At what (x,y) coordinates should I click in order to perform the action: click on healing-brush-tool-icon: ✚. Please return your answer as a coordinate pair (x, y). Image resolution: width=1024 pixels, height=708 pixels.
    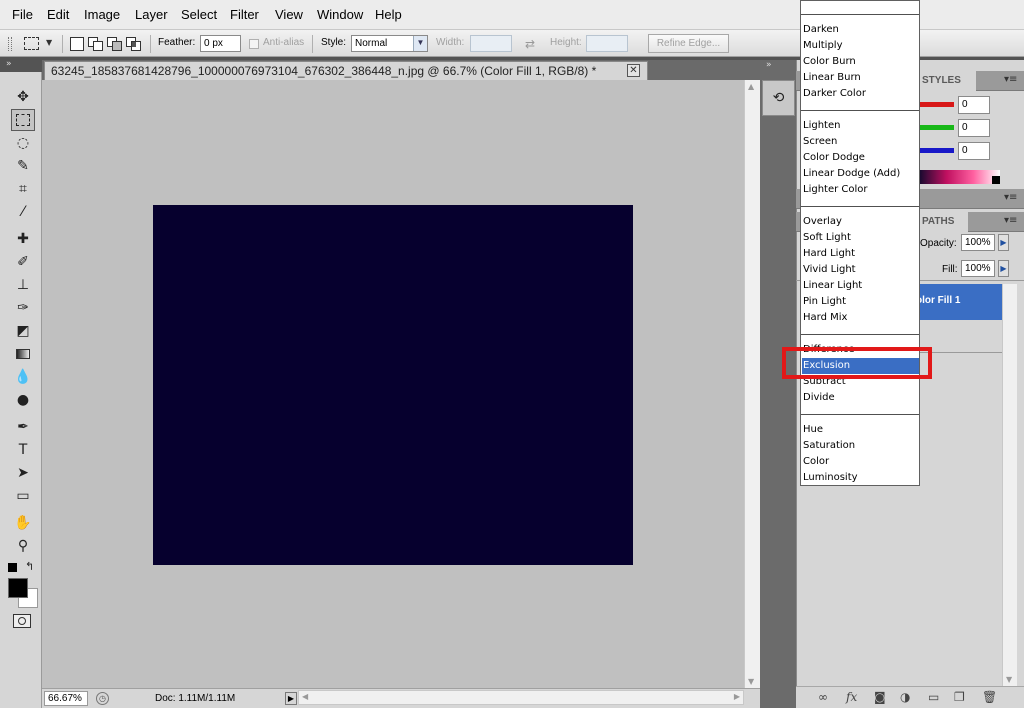
    Looking at the image, I should click on (23, 239).